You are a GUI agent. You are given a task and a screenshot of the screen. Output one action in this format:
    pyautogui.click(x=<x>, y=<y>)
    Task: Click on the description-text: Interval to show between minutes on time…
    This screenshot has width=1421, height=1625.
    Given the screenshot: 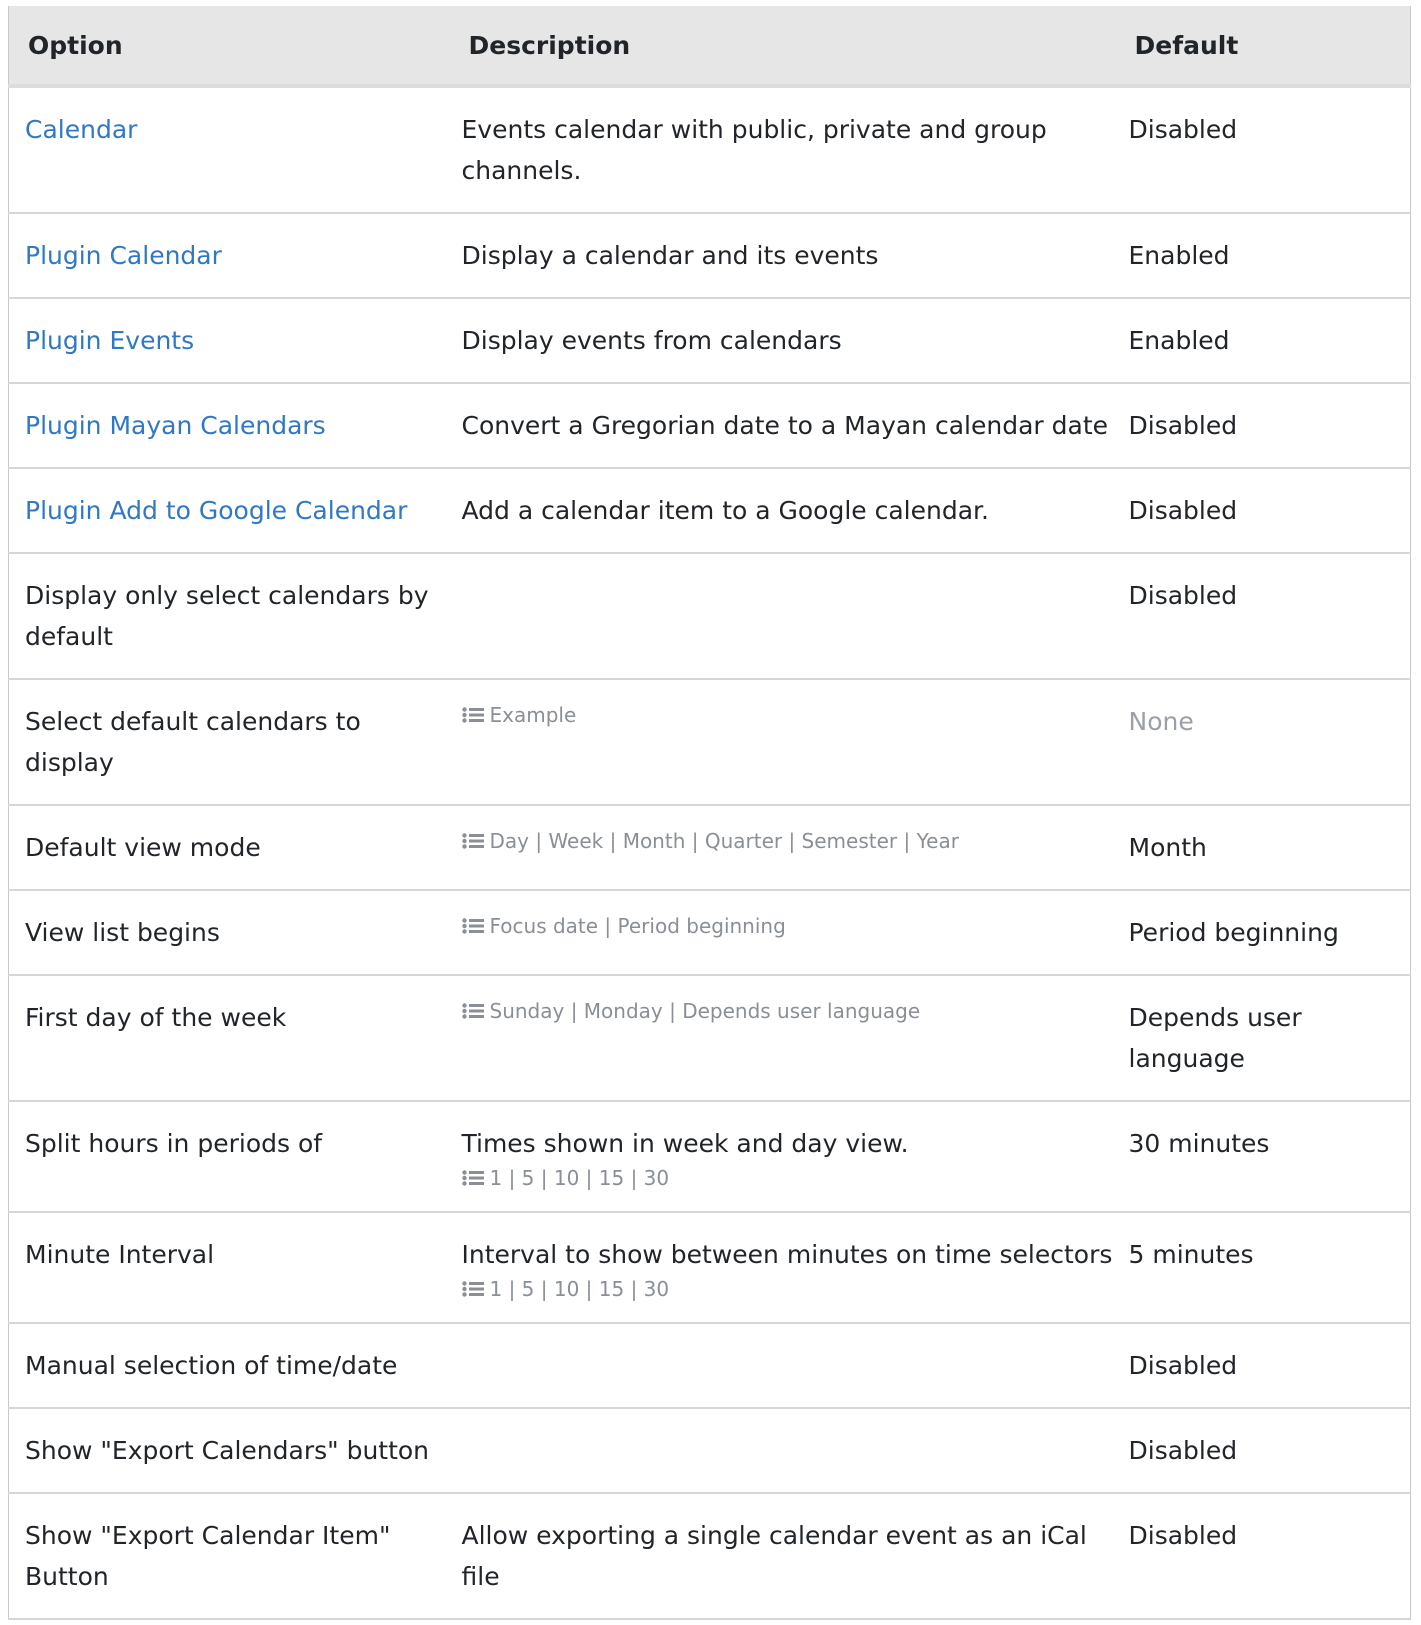 What is the action you would take?
    pyautogui.click(x=787, y=1254)
    